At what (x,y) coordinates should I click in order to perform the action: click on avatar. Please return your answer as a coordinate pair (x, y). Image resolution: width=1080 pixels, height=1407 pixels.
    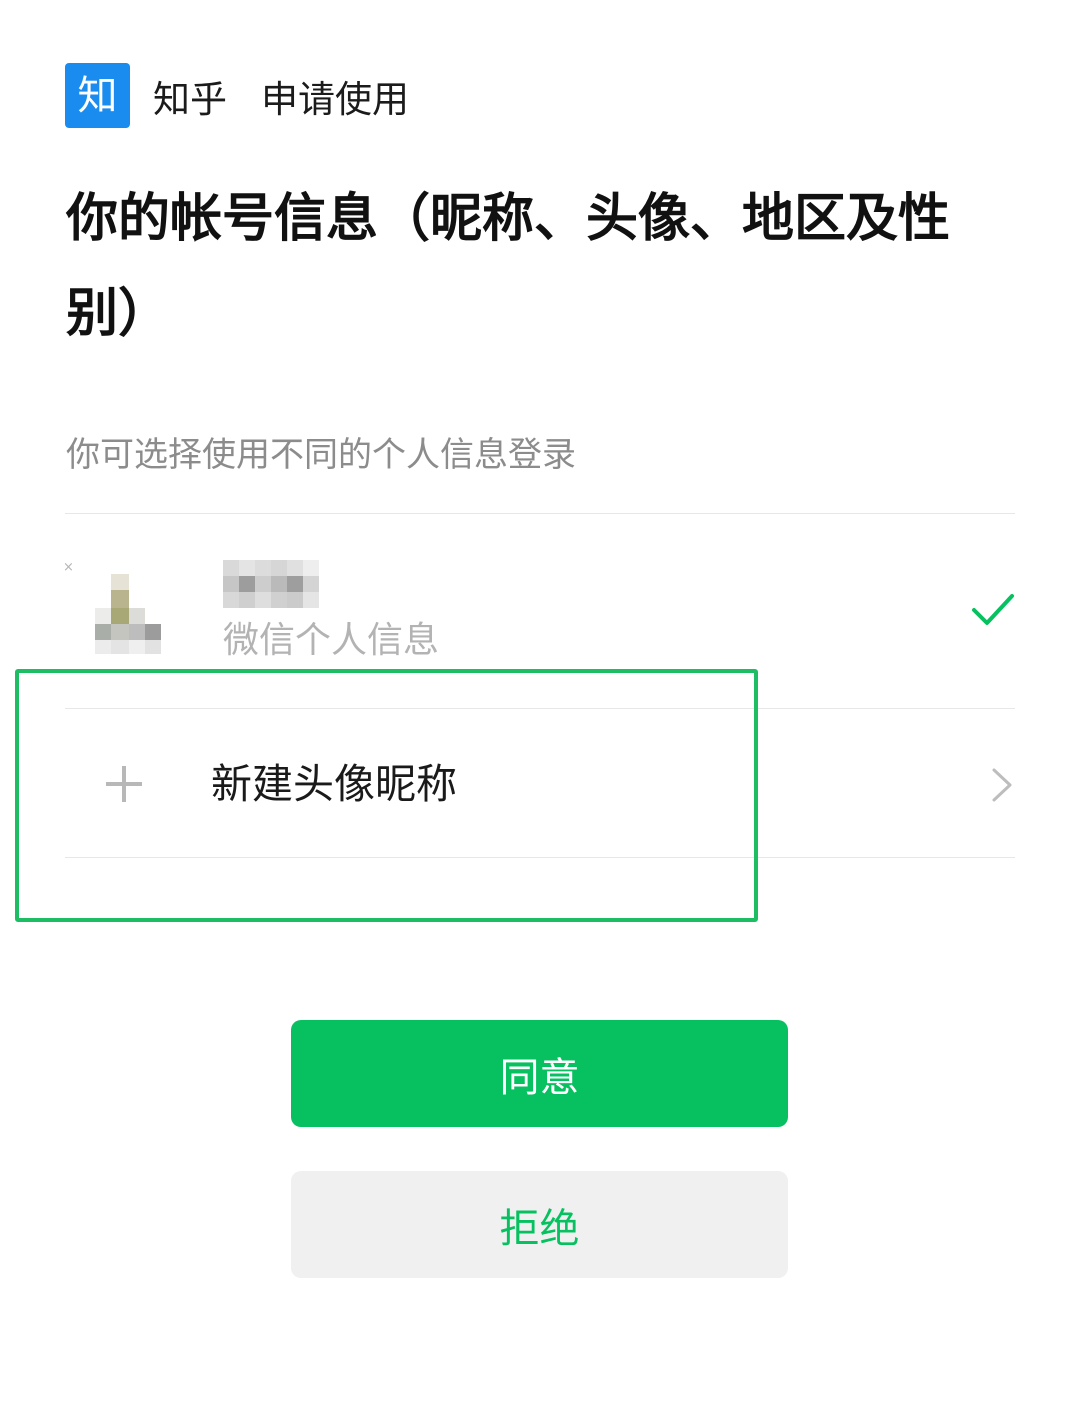
    Looking at the image, I should click on (136, 617).